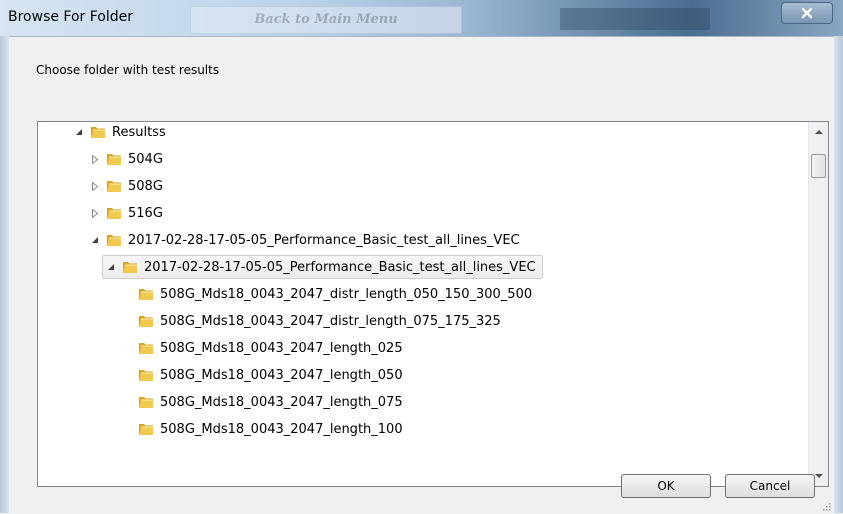 This screenshot has height=514, width=843. Describe the element at coordinates (145, 213) in the screenshot. I see `tree-item-label: 516G` at that location.